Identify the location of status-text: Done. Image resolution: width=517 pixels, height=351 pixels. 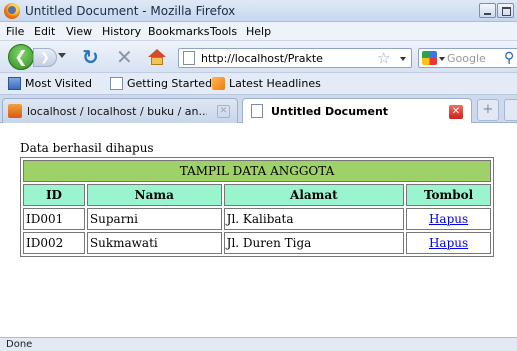
(19, 344).